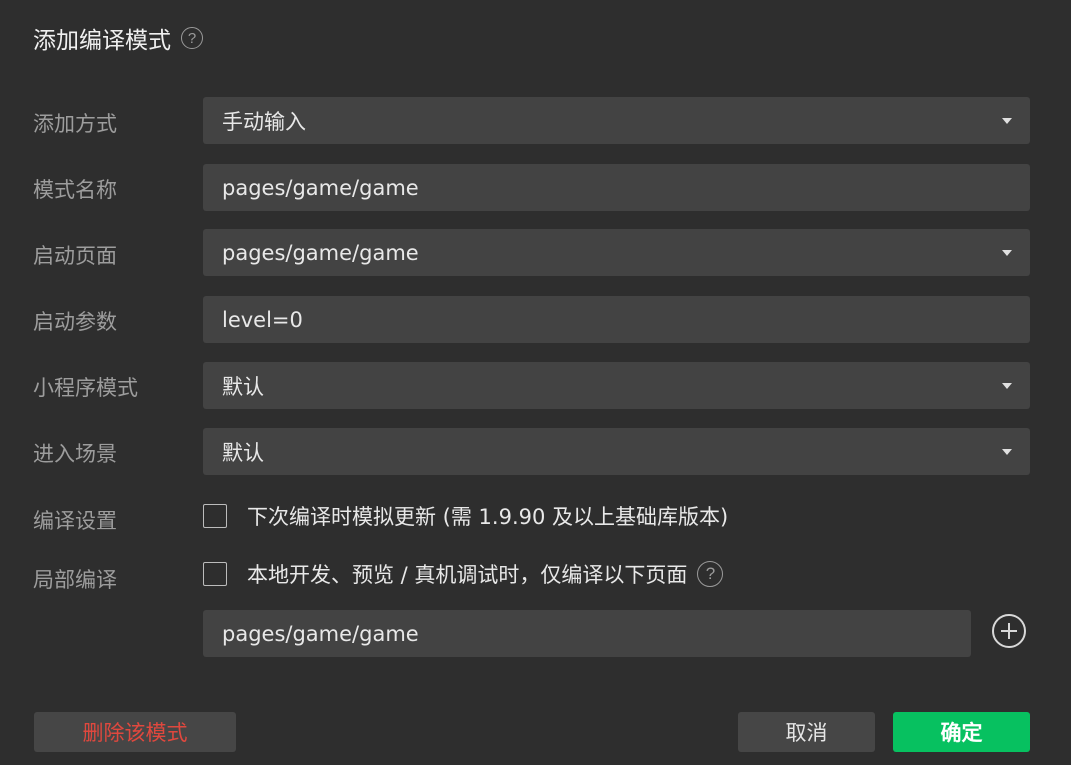 The width and height of the screenshot is (1071, 765). I want to click on dialog-title: 添加编译模式 ?, so click(118, 38).